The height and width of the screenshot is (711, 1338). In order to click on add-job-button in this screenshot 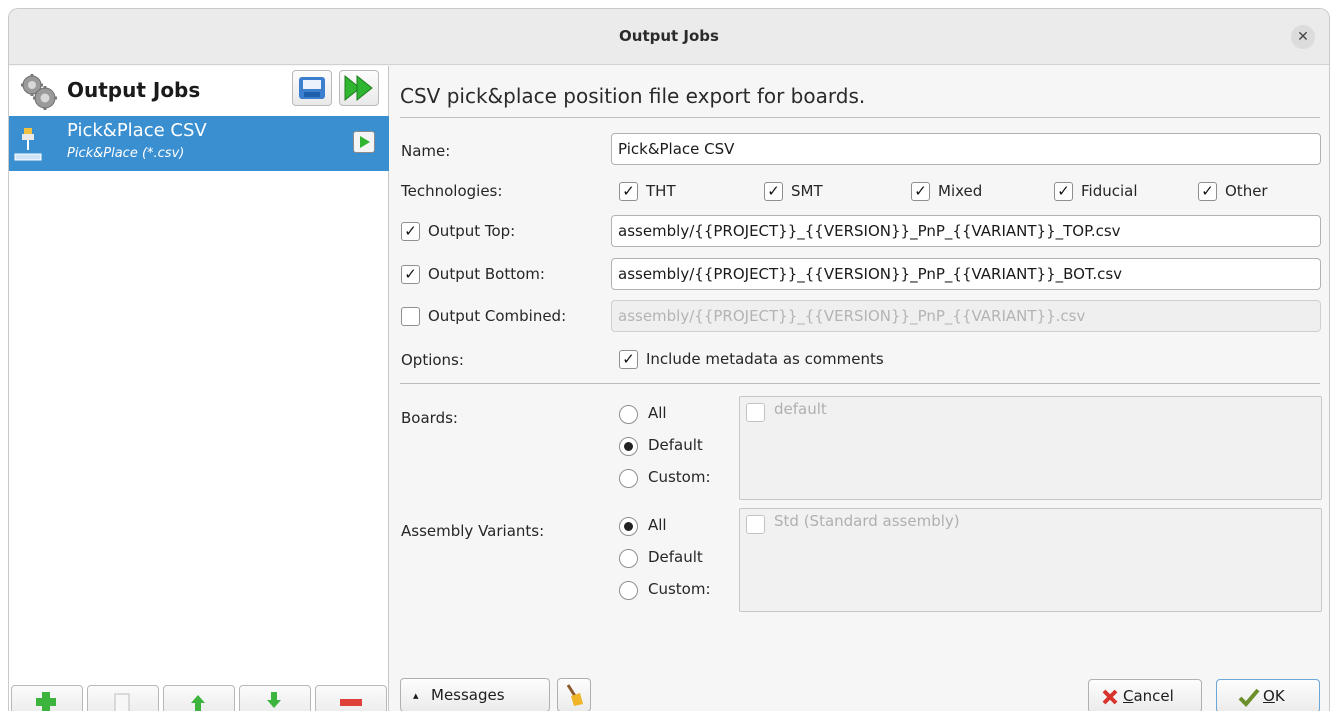, I will do `click(47, 698)`.